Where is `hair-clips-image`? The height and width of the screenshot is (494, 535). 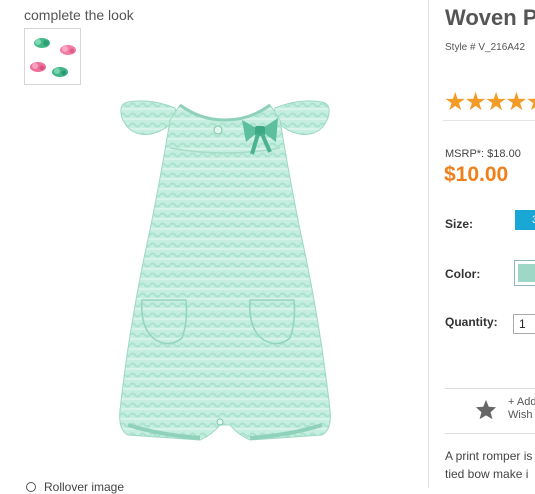
hair-clips-image is located at coordinates (53, 57).